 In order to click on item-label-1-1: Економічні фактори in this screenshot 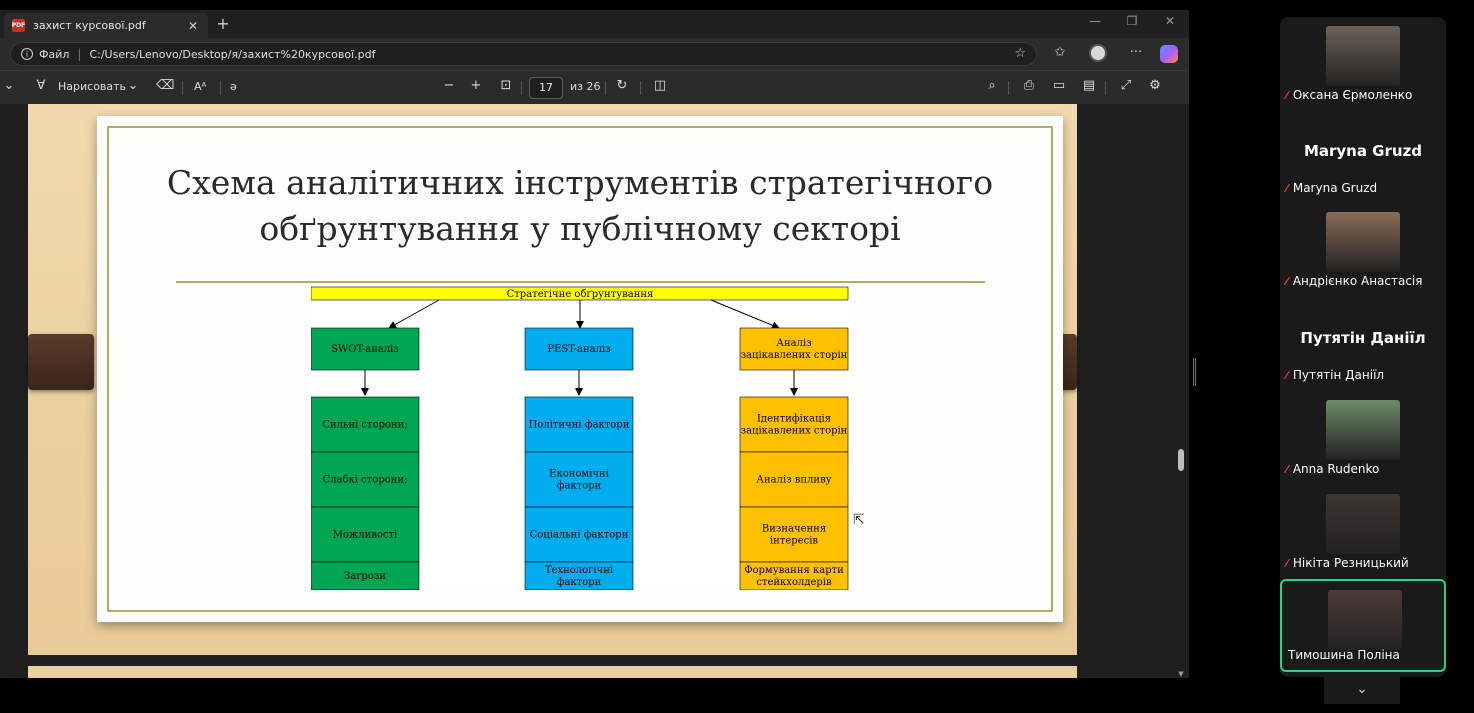, I will do `click(579, 480)`.